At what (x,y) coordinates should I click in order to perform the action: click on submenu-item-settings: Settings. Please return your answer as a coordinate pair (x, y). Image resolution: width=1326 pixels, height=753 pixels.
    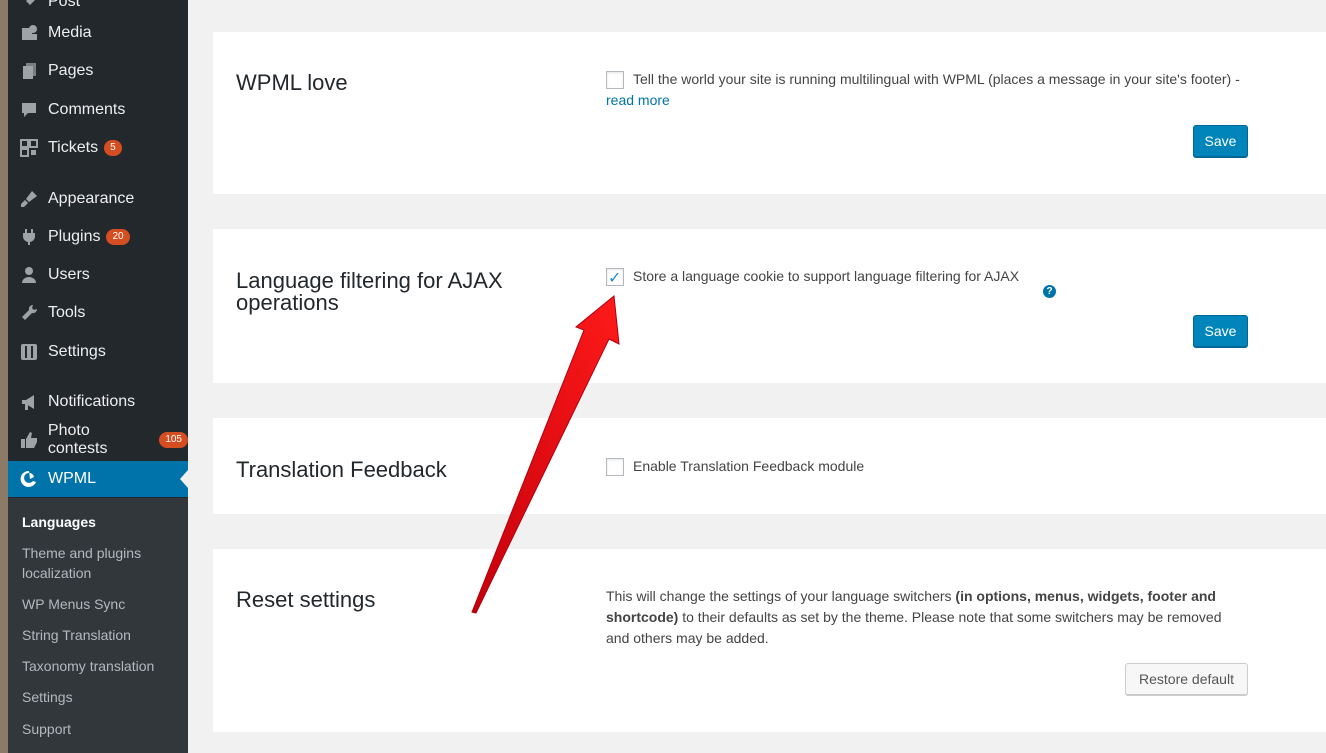
    Looking at the image, I should click on (102, 697).